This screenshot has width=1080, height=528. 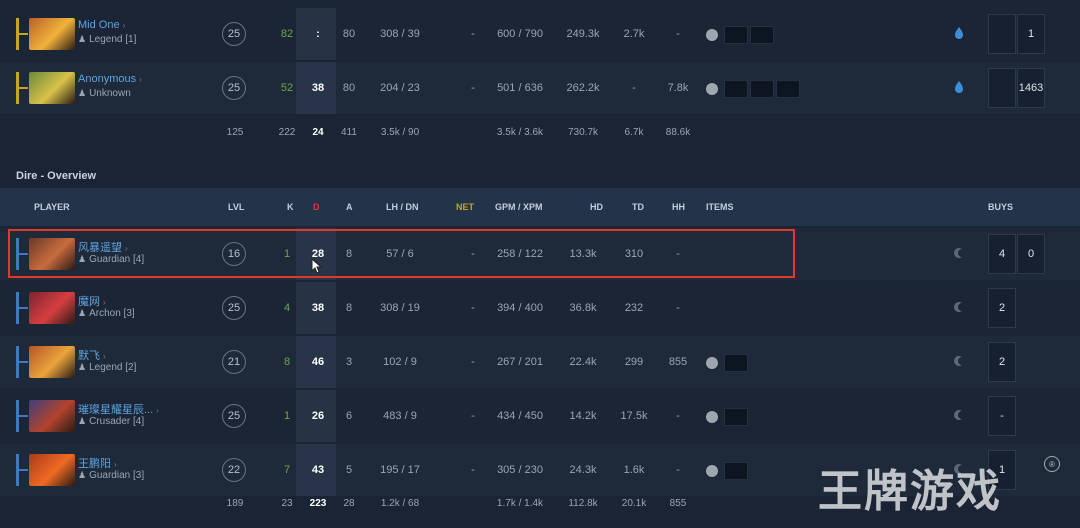 I want to click on item-slots, so click(x=740, y=35).